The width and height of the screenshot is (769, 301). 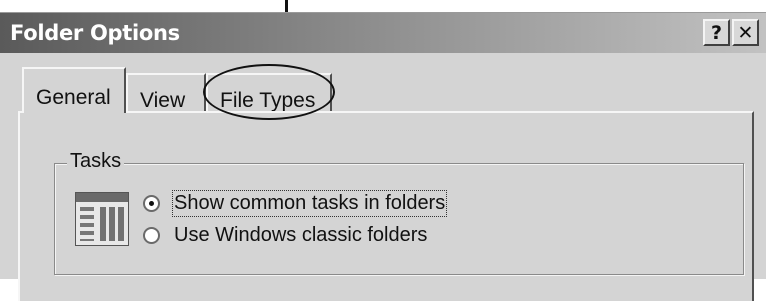 I want to click on folder-tasks-icon, so click(x=102, y=219).